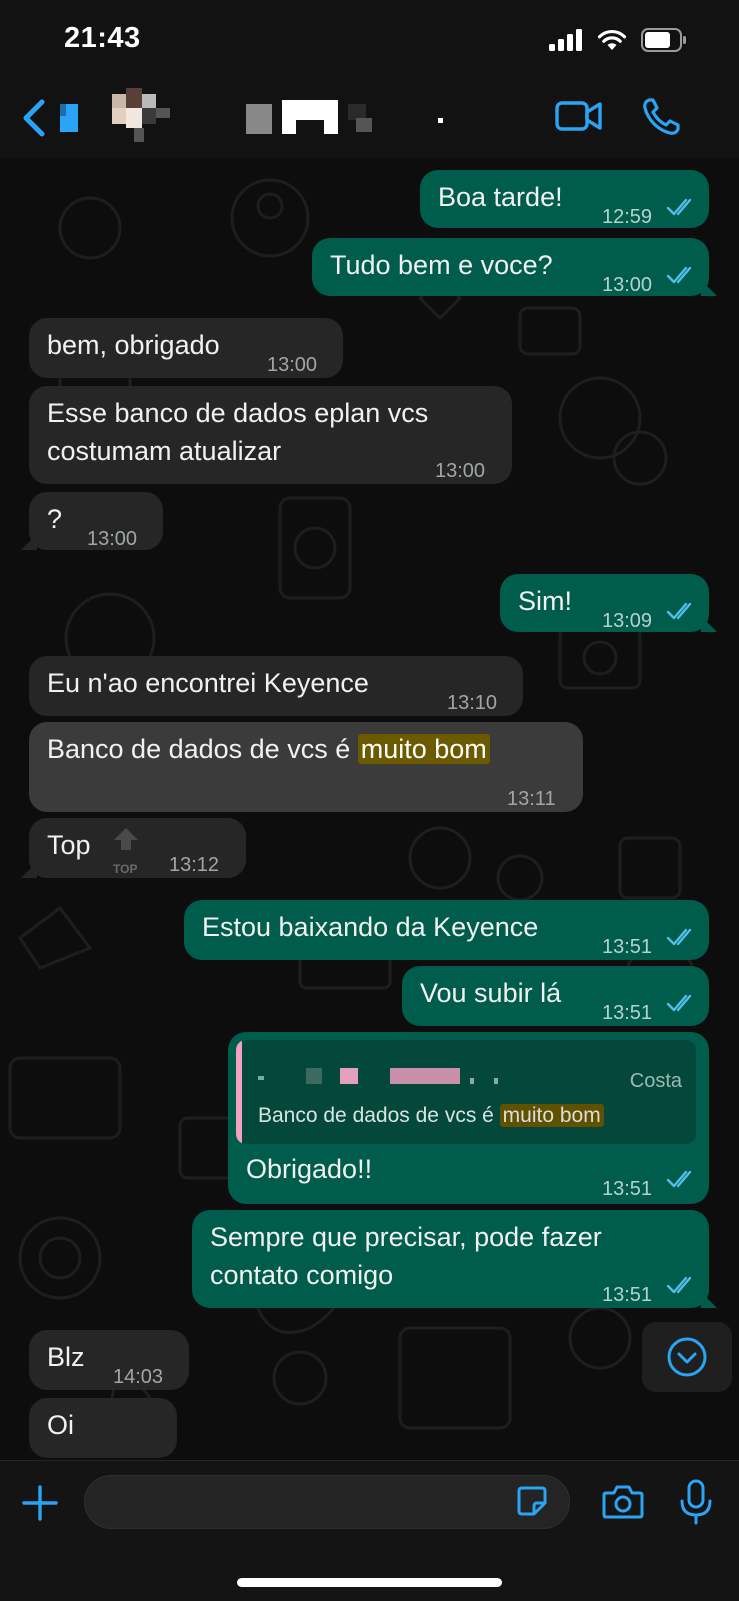  I want to click on contact-name, so click(351, 120).